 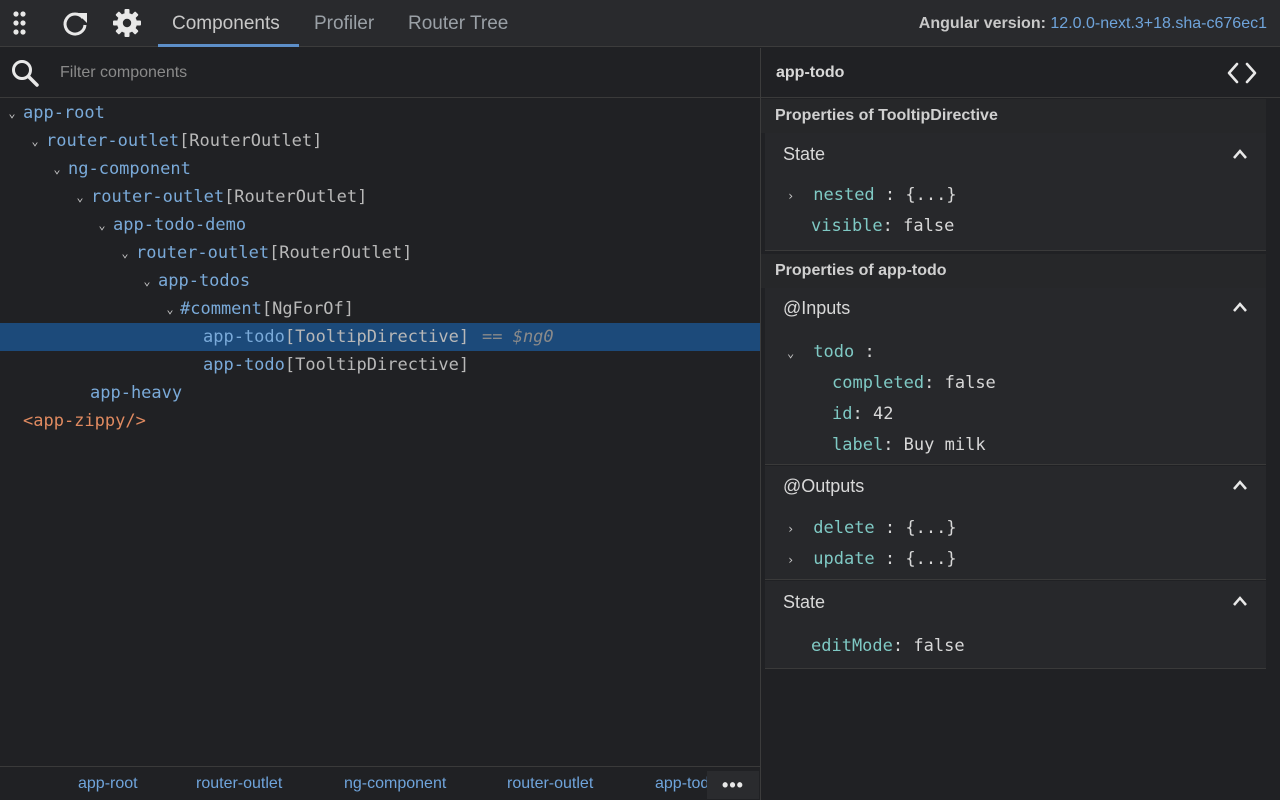 What do you see at coordinates (804, 154) in the screenshot?
I see `panel-title: State` at bounding box center [804, 154].